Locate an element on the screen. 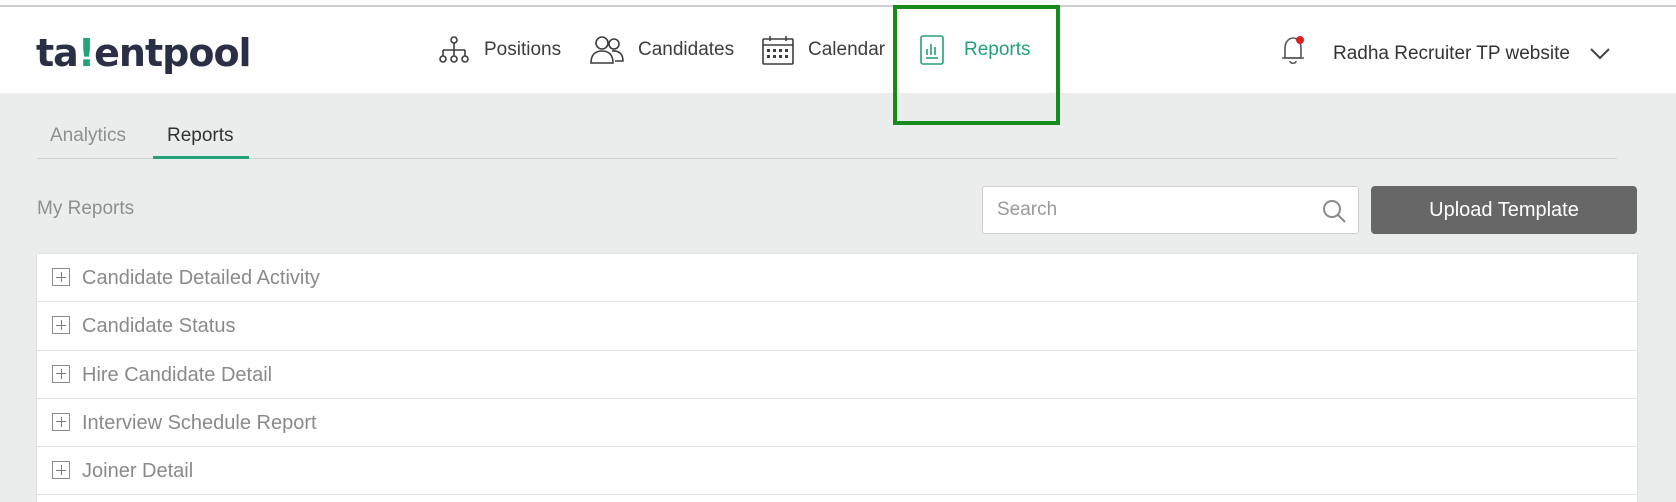  nav-label: Positions is located at coordinates (523, 49).